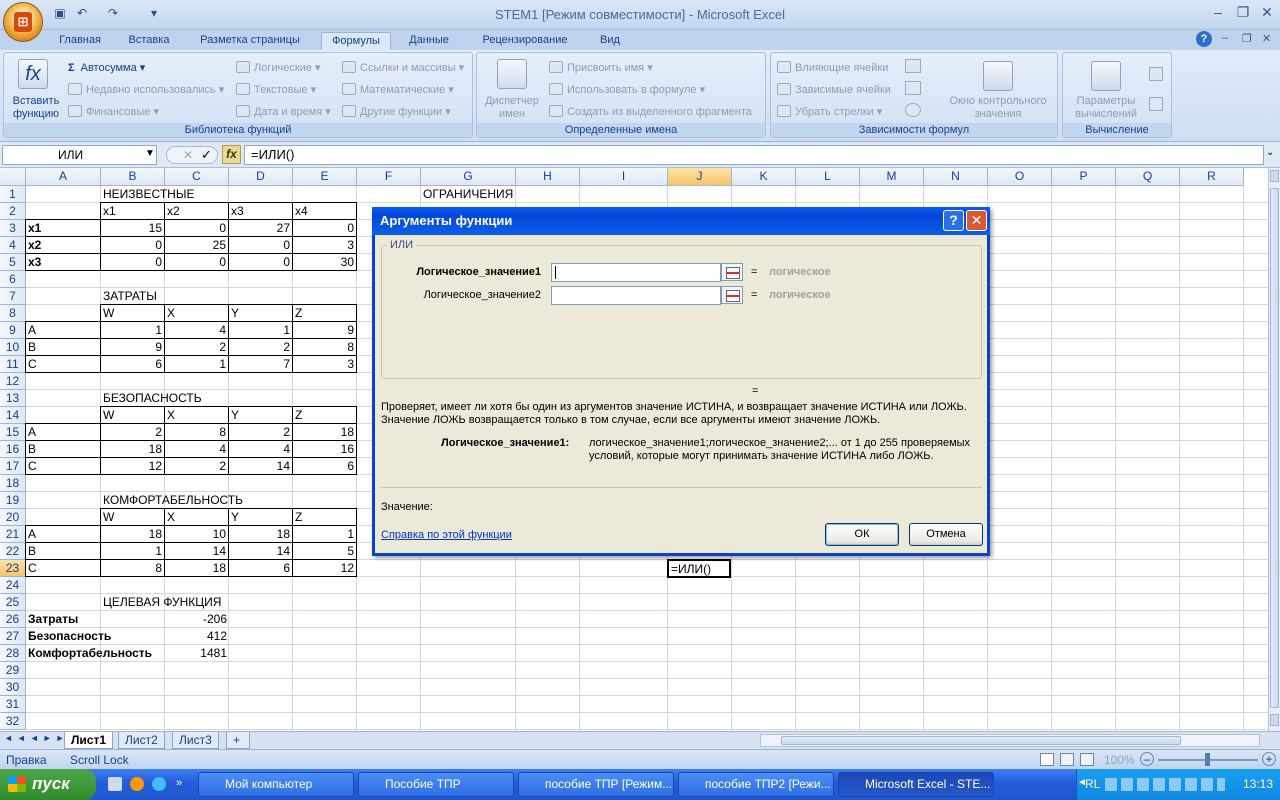  What do you see at coordinates (324, 330) in the screenshot?
I see `cell: 9` at bounding box center [324, 330].